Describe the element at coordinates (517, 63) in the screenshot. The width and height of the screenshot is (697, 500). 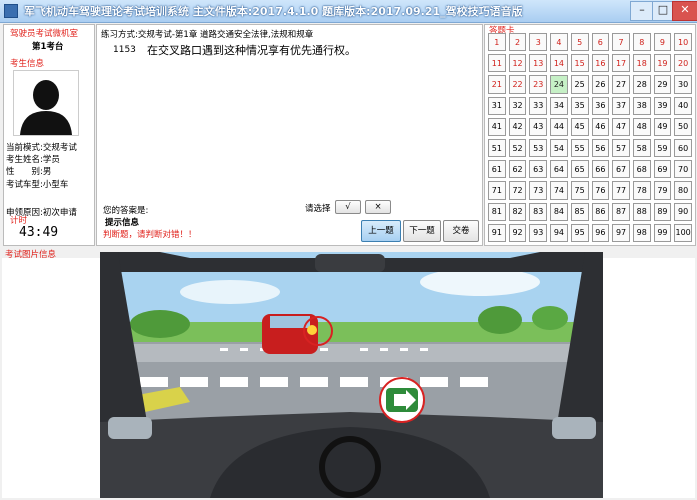
I see `answer-card-cell: 12` at that location.